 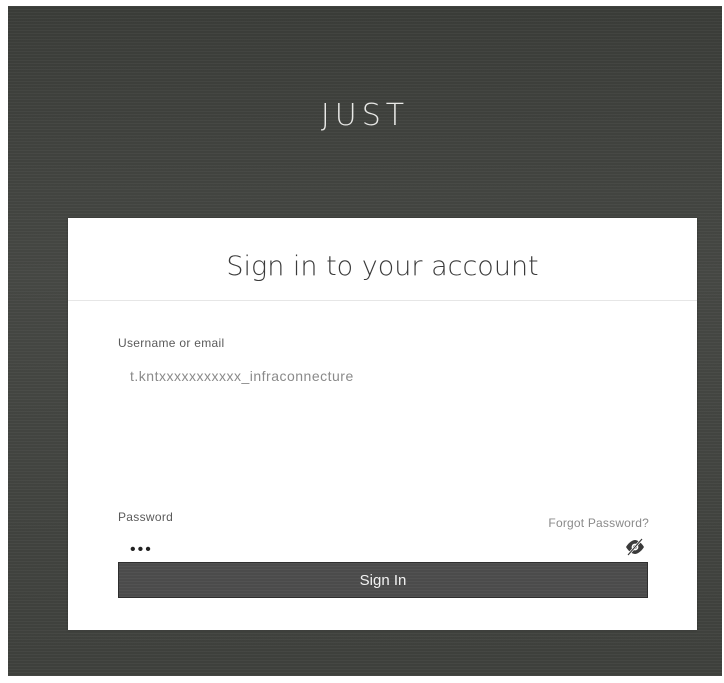 I want to click on sign-in-button: Sign In, so click(x=383, y=580).